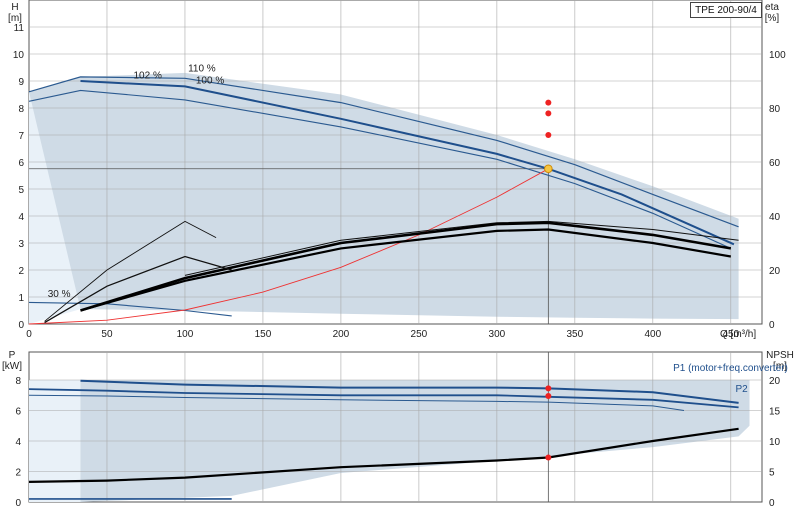 The width and height of the screenshot is (800, 520). I want to click on x-tick-label: 250, so click(419, 334).